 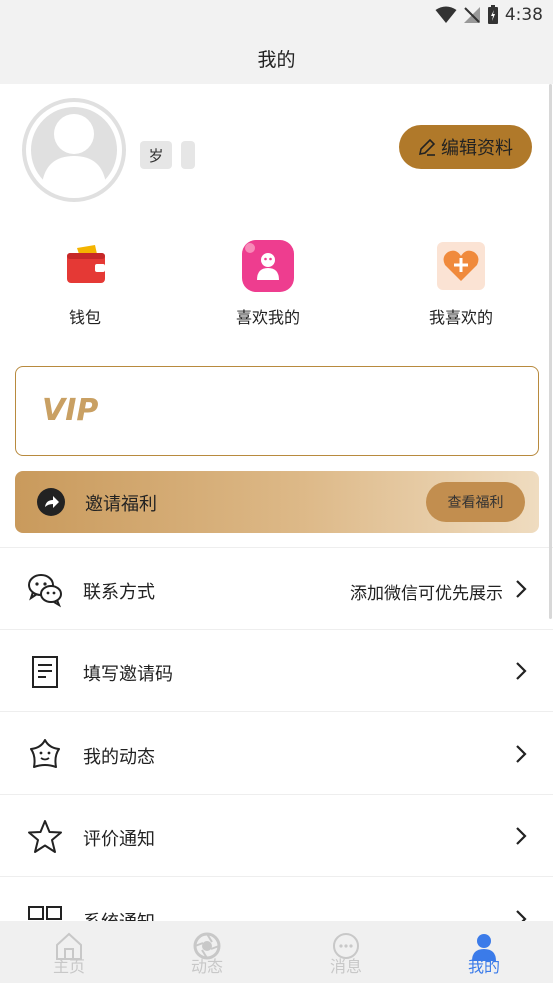 What do you see at coordinates (206, 966) in the screenshot?
I see `tab-label: 动态` at bounding box center [206, 966].